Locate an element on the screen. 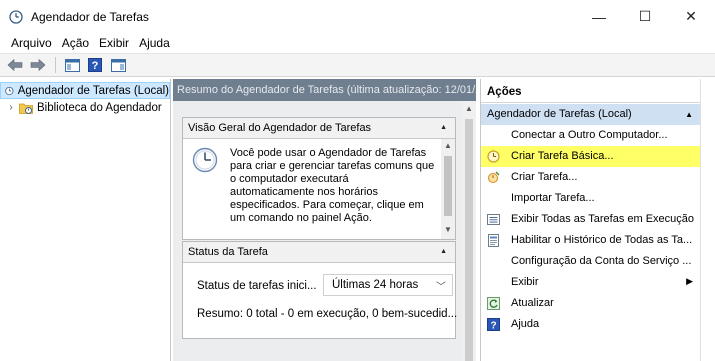  console-tree-button is located at coordinates (72, 65).